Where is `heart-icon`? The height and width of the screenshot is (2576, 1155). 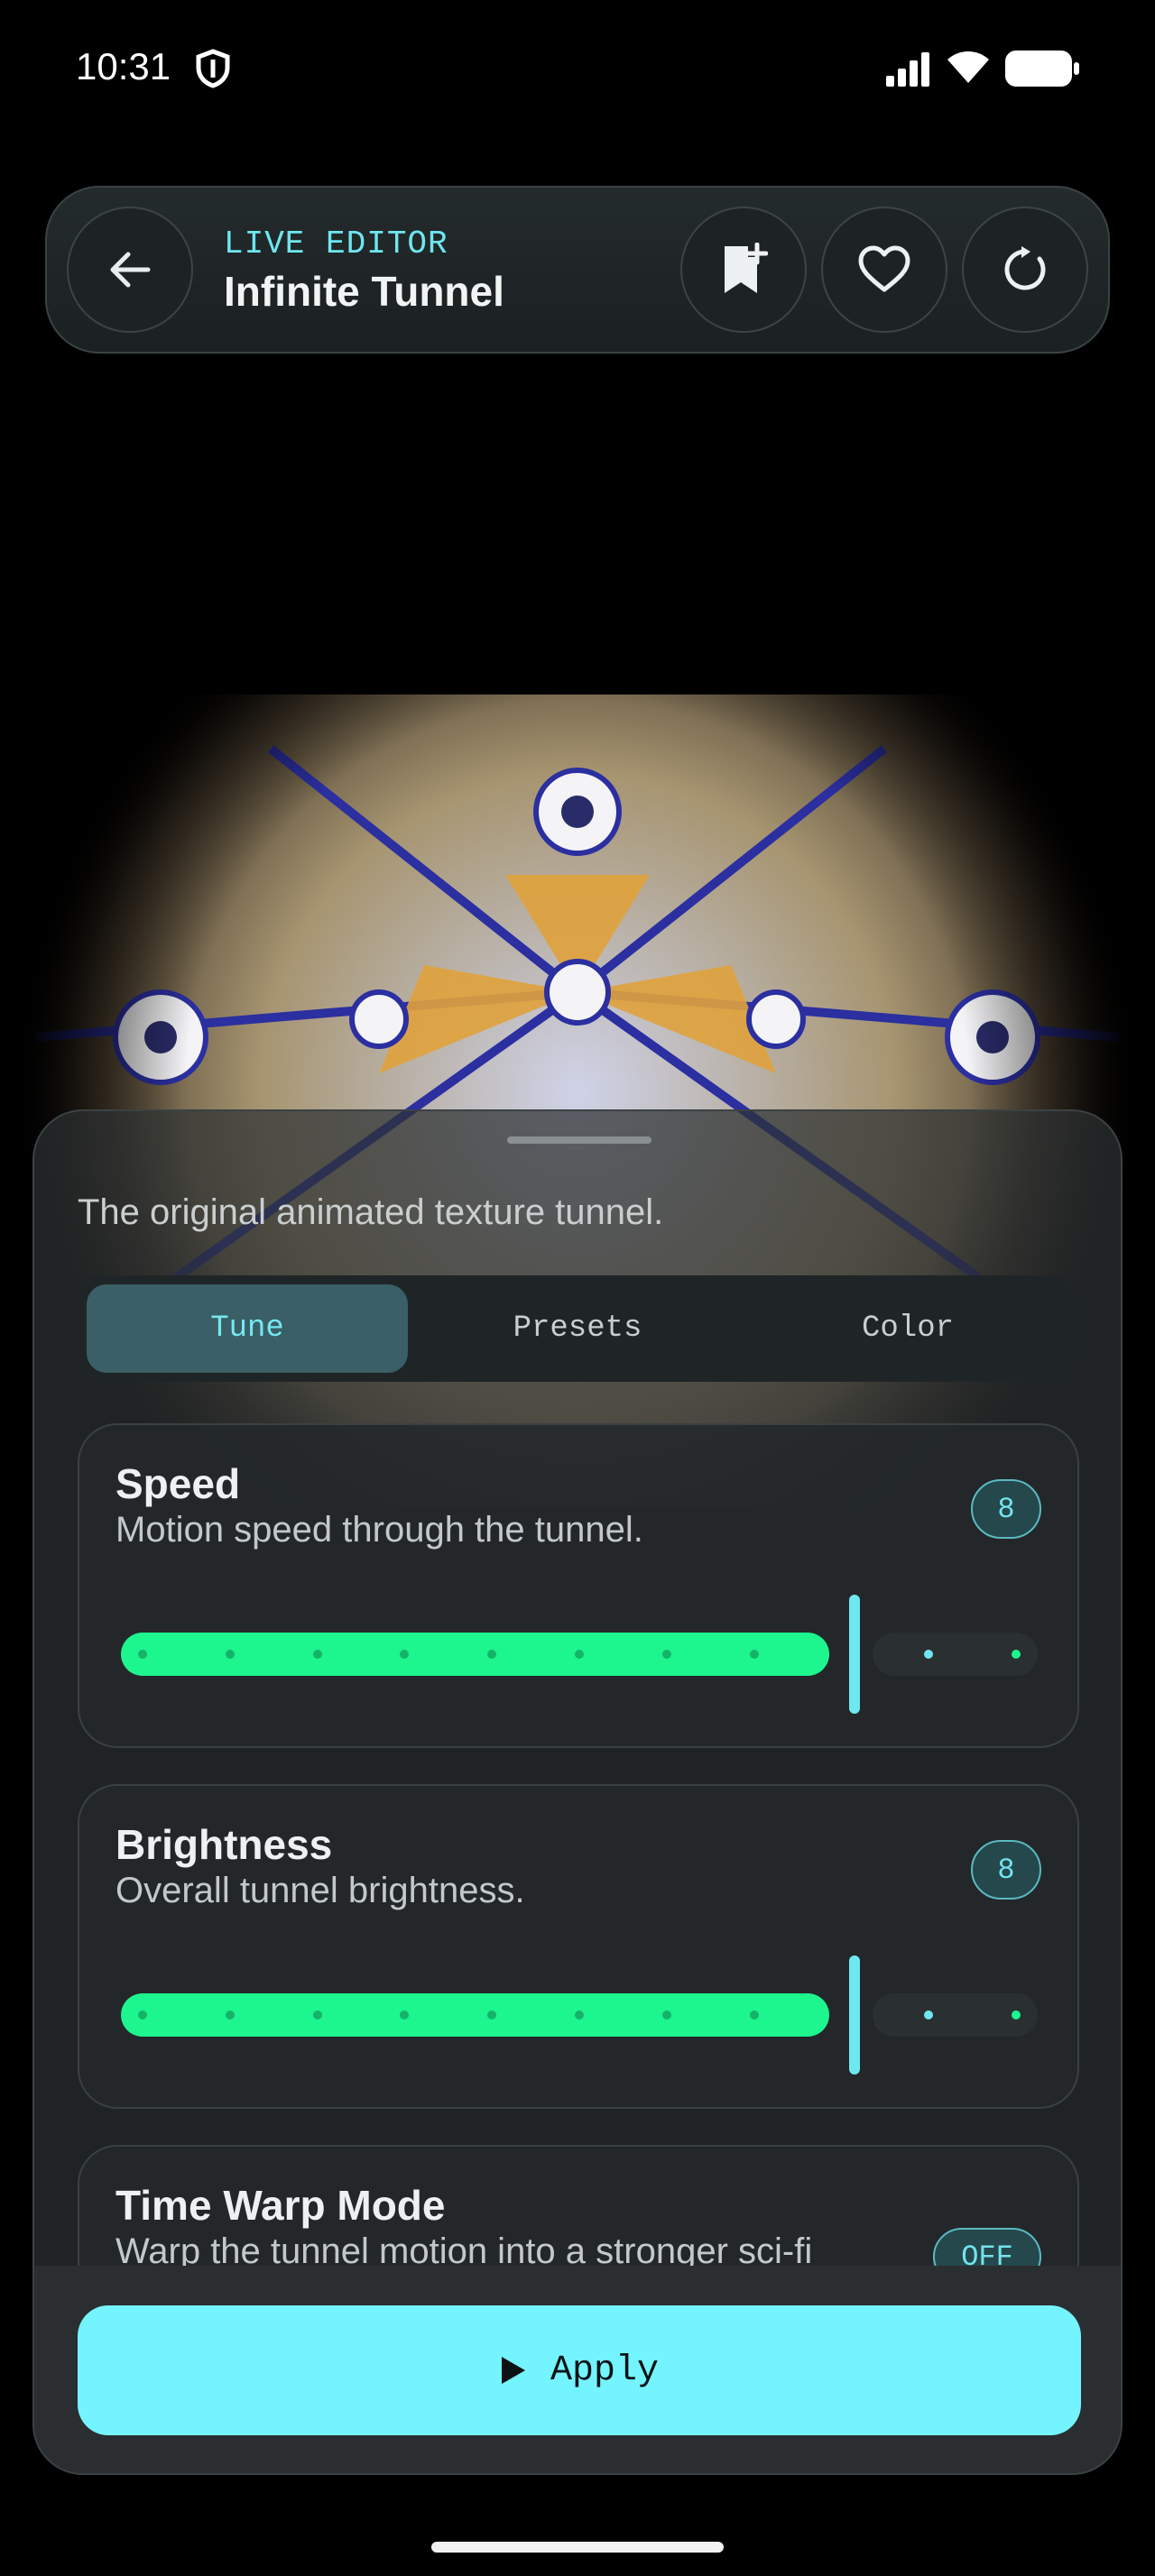
heart-icon is located at coordinates (884, 269).